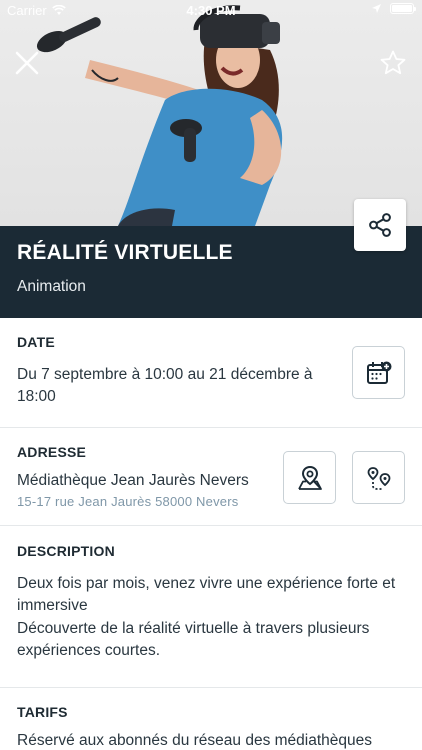  I want to click on share-icon, so click(380, 225).